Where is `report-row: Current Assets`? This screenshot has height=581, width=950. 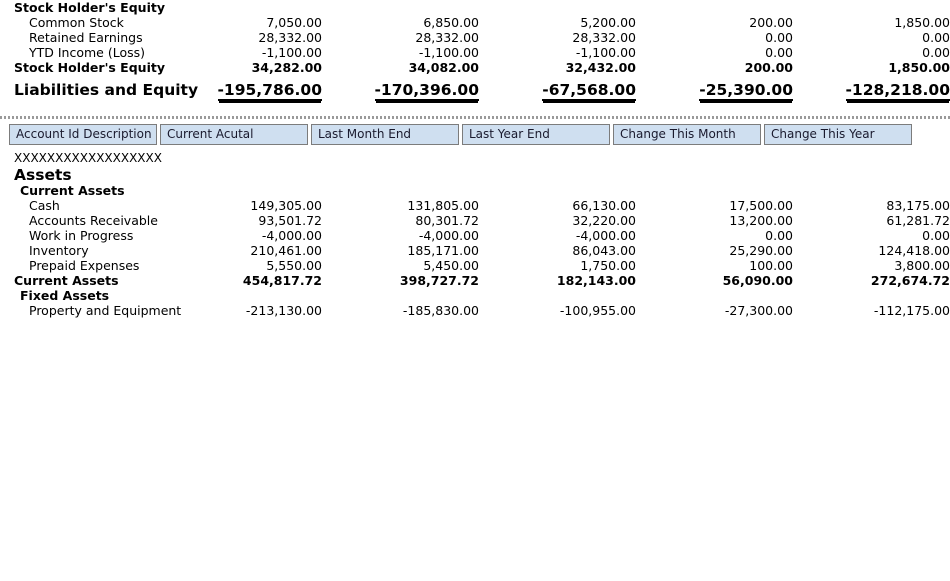
report-row: Current Assets is located at coordinates (475, 190).